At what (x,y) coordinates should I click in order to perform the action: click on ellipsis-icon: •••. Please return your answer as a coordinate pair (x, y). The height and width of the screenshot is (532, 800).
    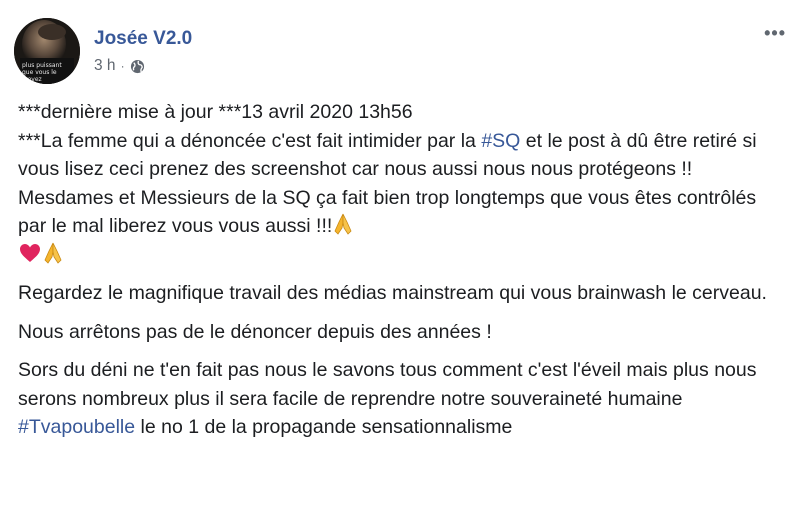
    Looking at the image, I should click on (775, 33).